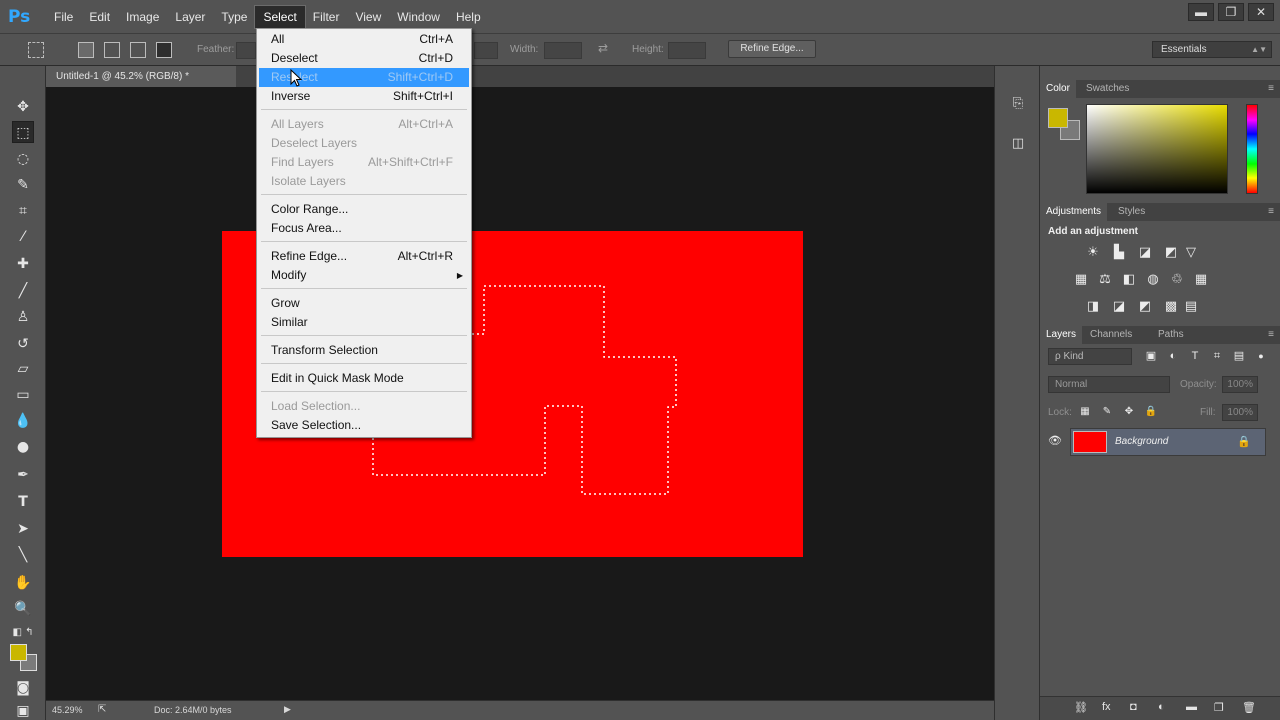 This screenshot has width=1280, height=720. What do you see at coordinates (1219, 707) in the screenshot?
I see `new-layer-icon: ❐` at bounding box center [1219, 707].